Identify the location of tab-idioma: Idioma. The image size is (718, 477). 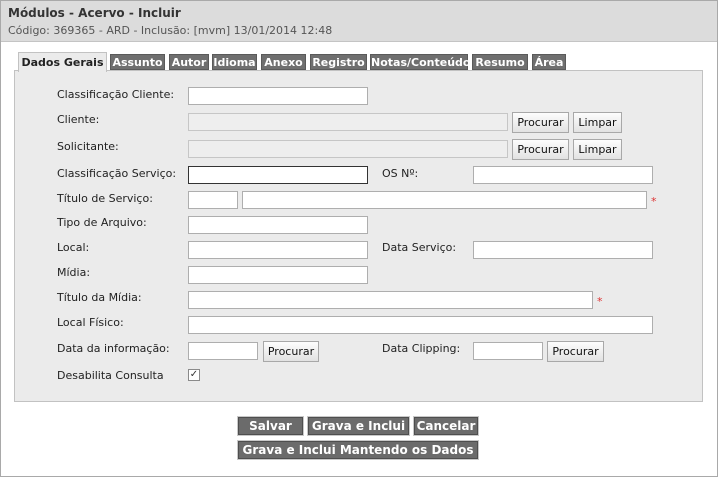
(234, 62).